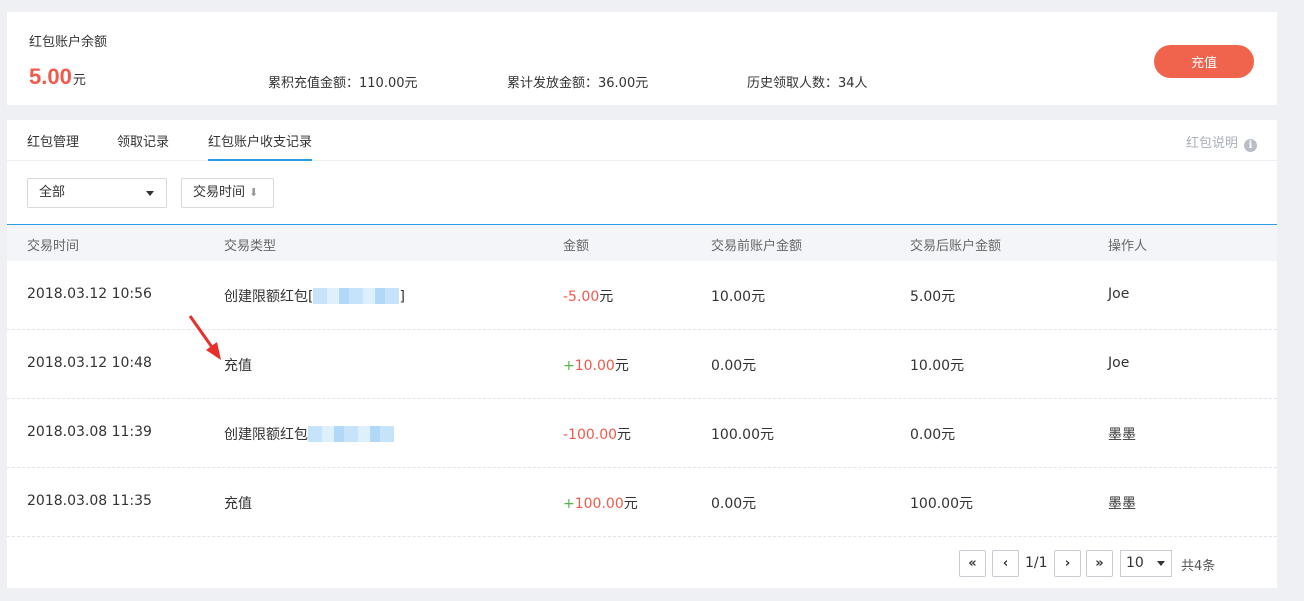  What do you see at coordinates (53, 246) in the screenshot?
I see `header-time: 交易时间` at bounding box center [53, 246].